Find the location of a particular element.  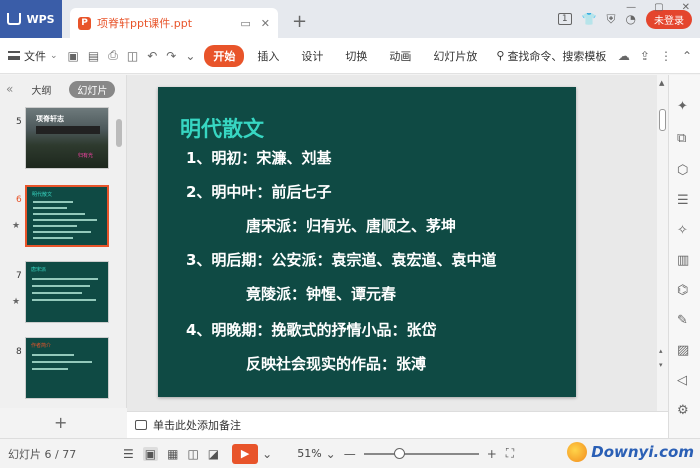

zoom-slider-knob is located at coordinates (399, 453).